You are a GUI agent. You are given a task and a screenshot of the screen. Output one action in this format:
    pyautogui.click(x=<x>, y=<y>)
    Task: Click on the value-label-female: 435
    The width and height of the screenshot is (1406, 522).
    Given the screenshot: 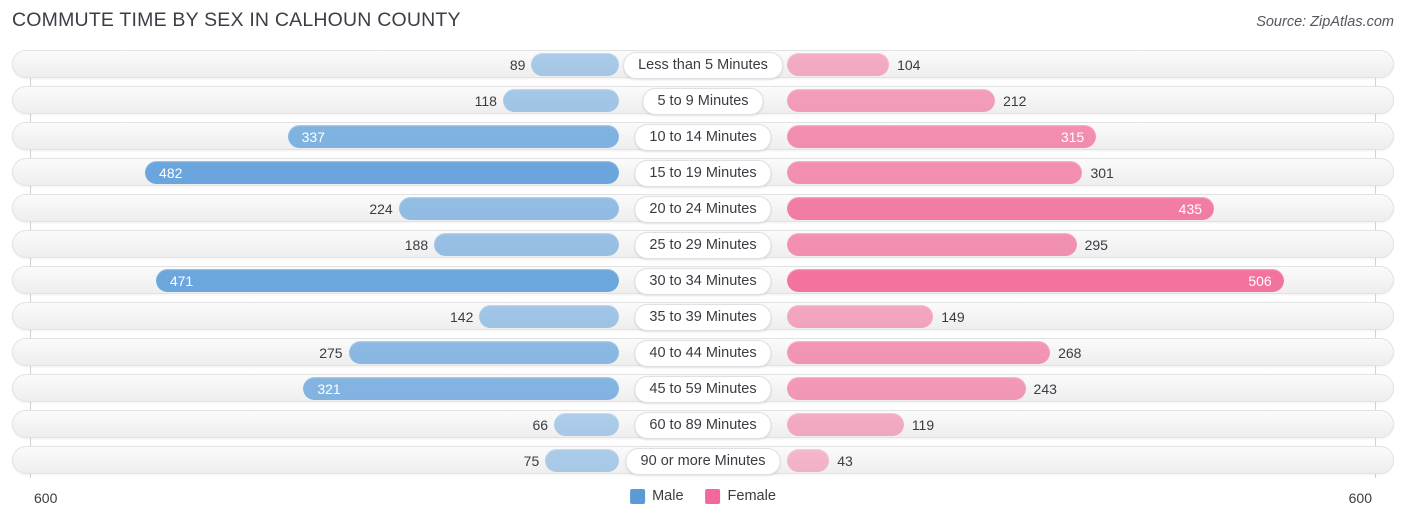 What is the action you would take?
    pyautogui.click(x=1190, y=209)
    